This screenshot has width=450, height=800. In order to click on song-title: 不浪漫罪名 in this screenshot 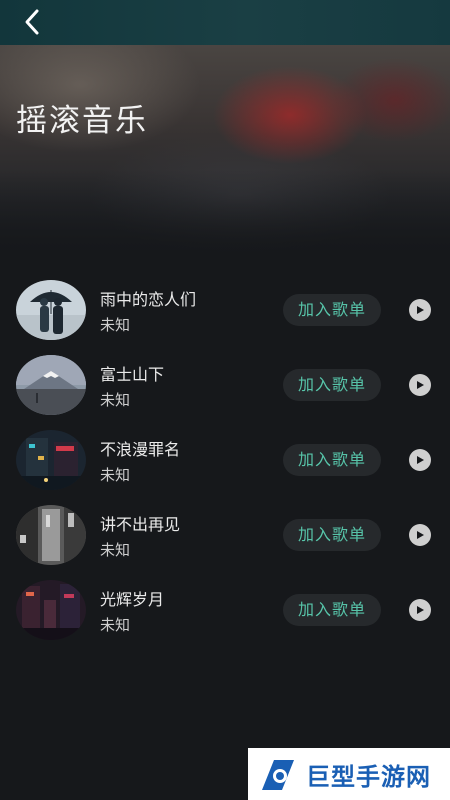, I will do `click(140, 449)`.